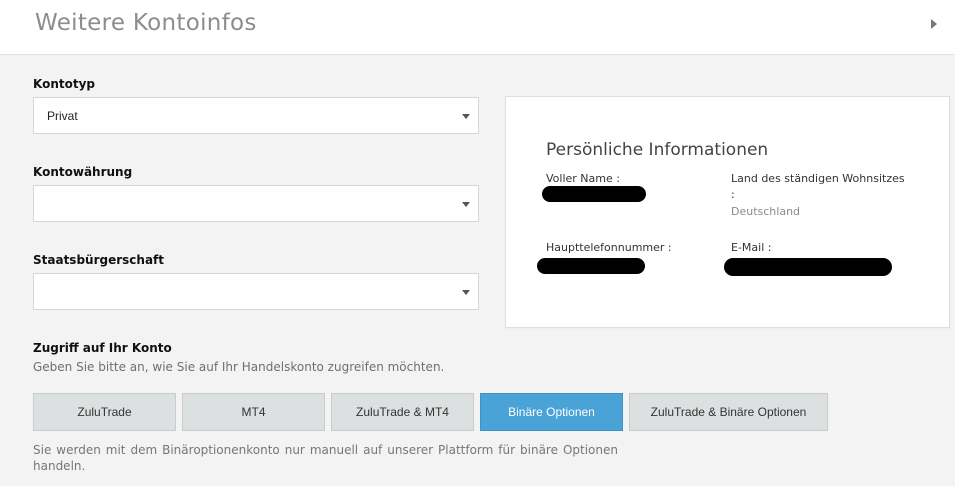 This screenshot has height=486, width=955. I want to click on country-label: Land des ständigen Wohnsitzes, so click(818, 178).